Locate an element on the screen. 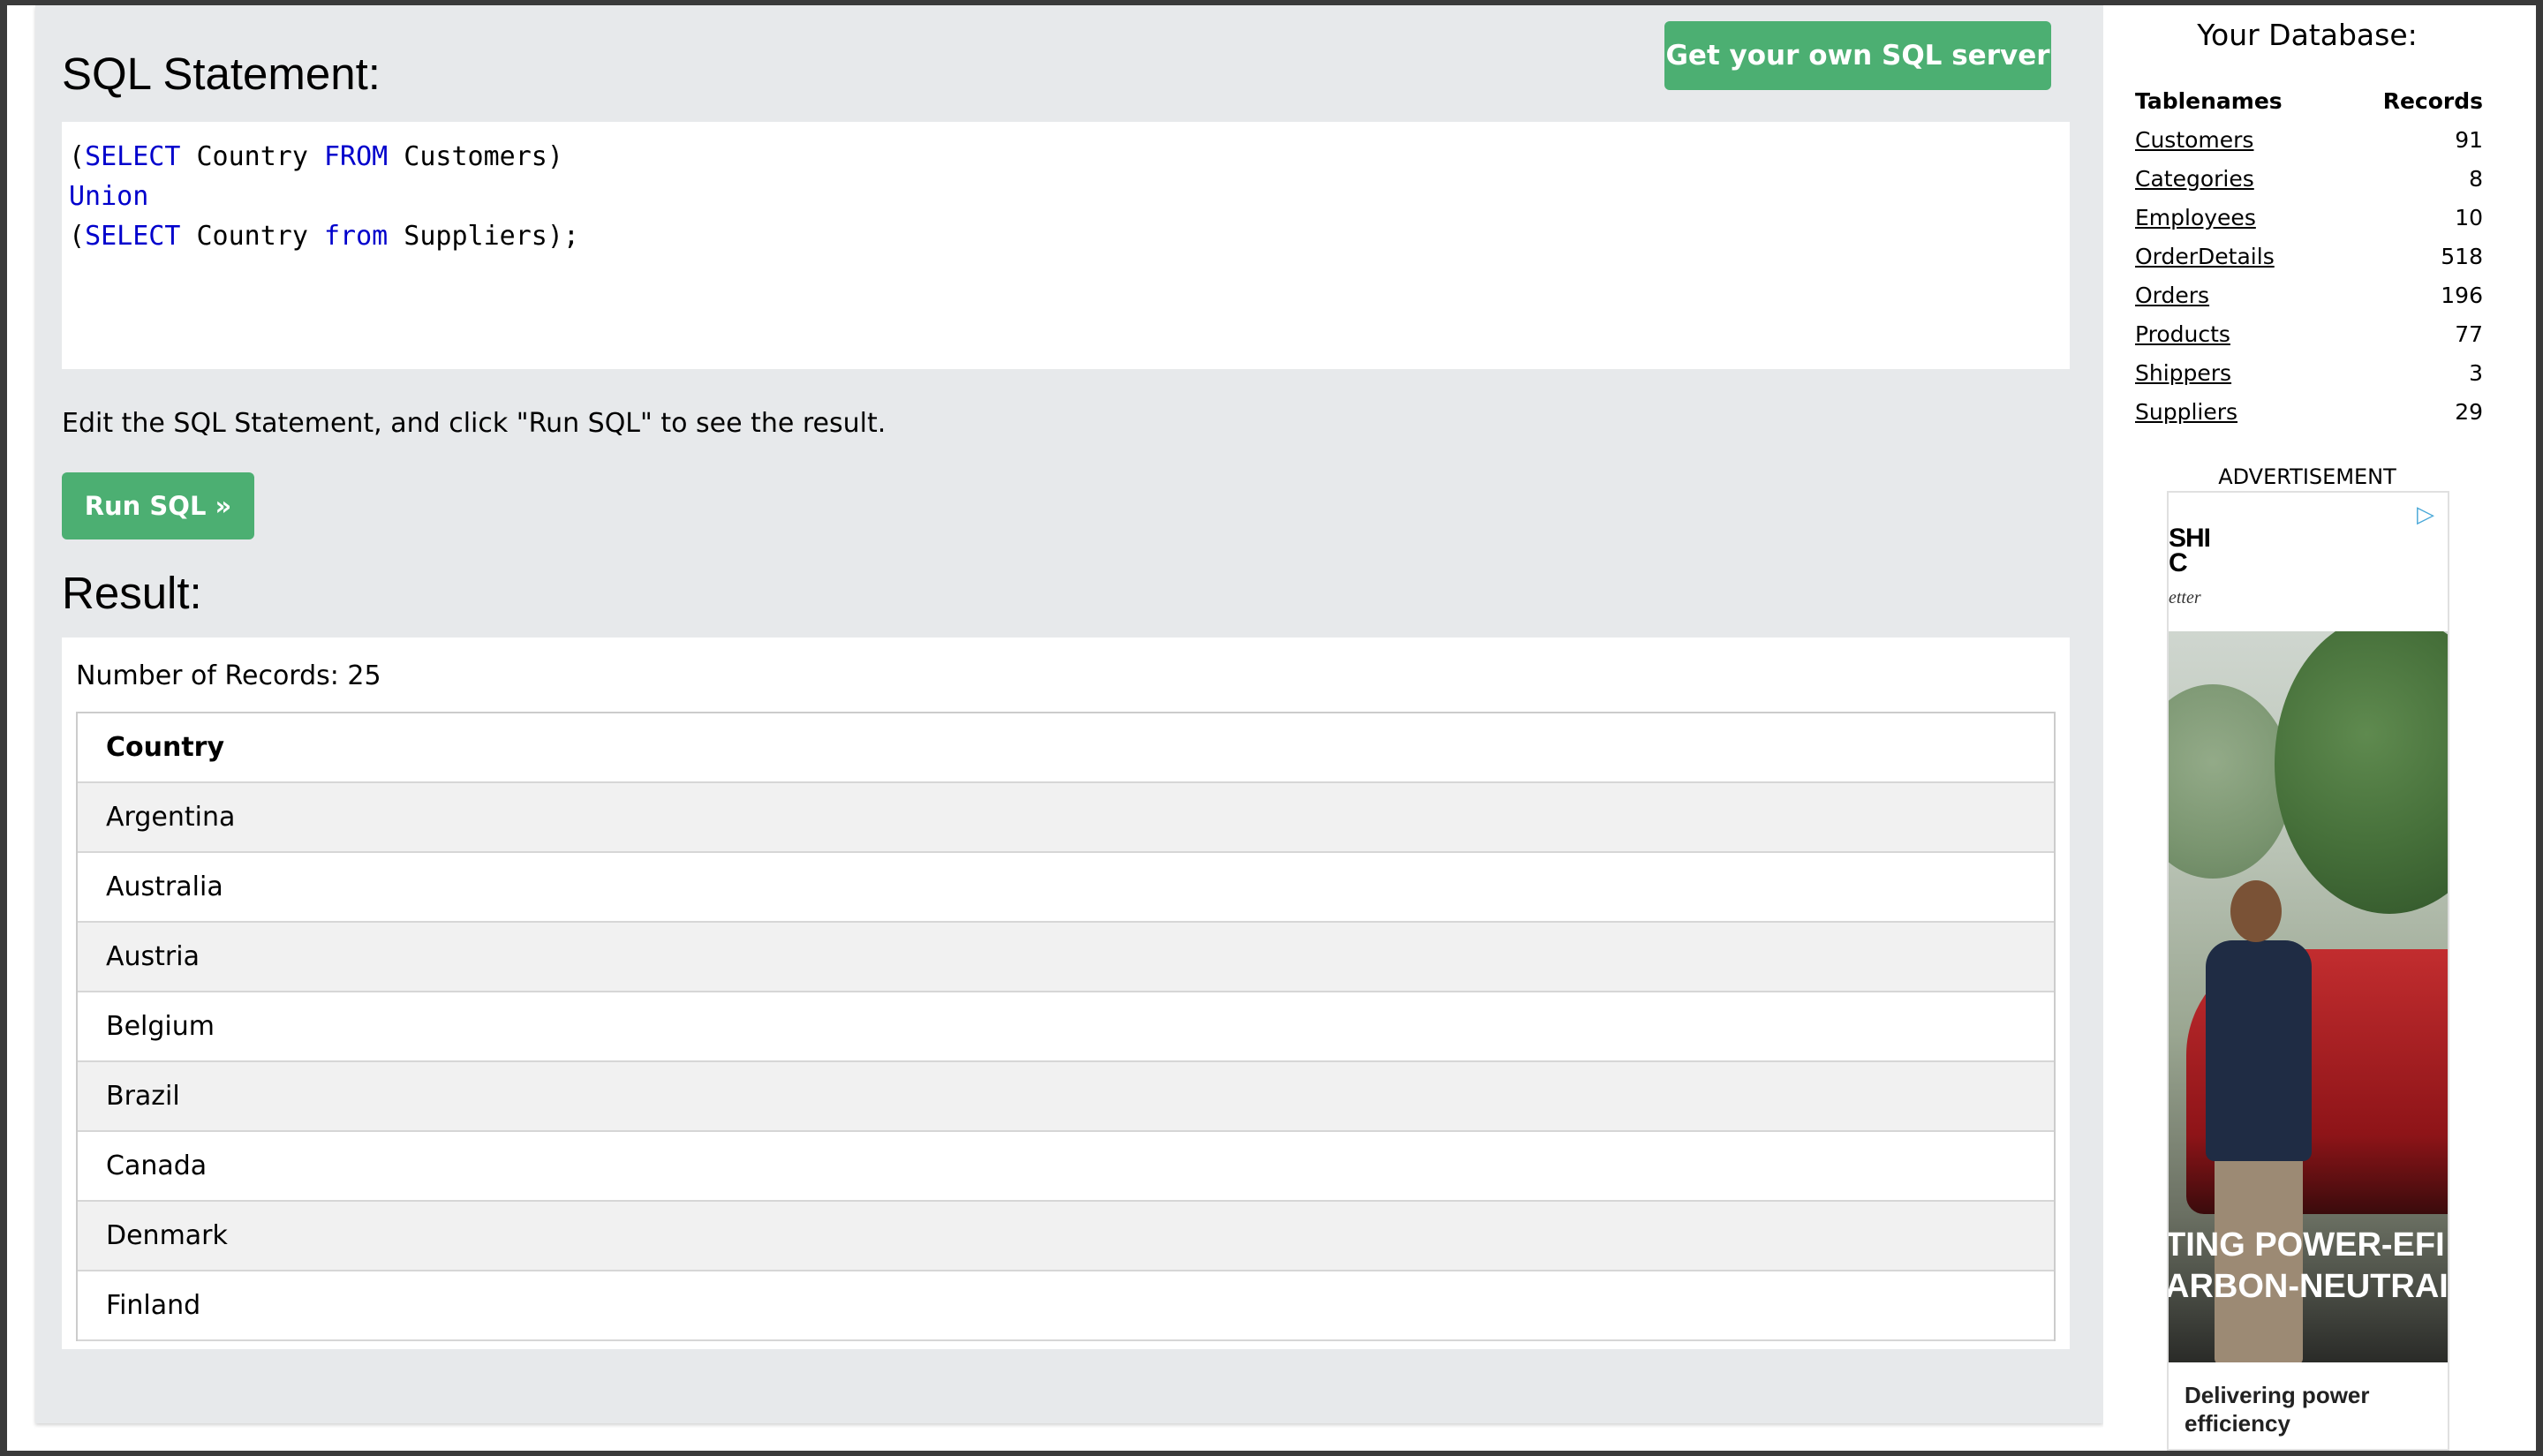 This screenshot has height=1456, width=2543. table-row: Canada is located at coordinates (1066, 1167).